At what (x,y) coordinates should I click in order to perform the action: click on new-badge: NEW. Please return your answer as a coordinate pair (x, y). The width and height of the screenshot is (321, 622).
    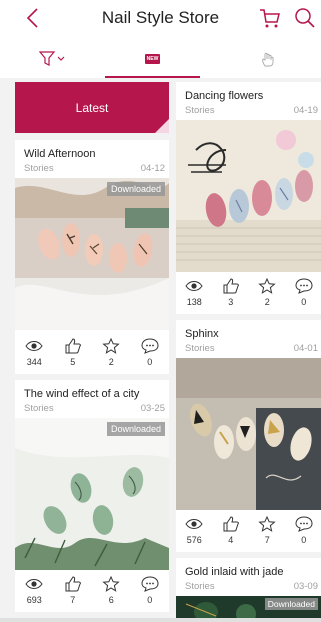
    Looking at the image, I should click on (152, 59).